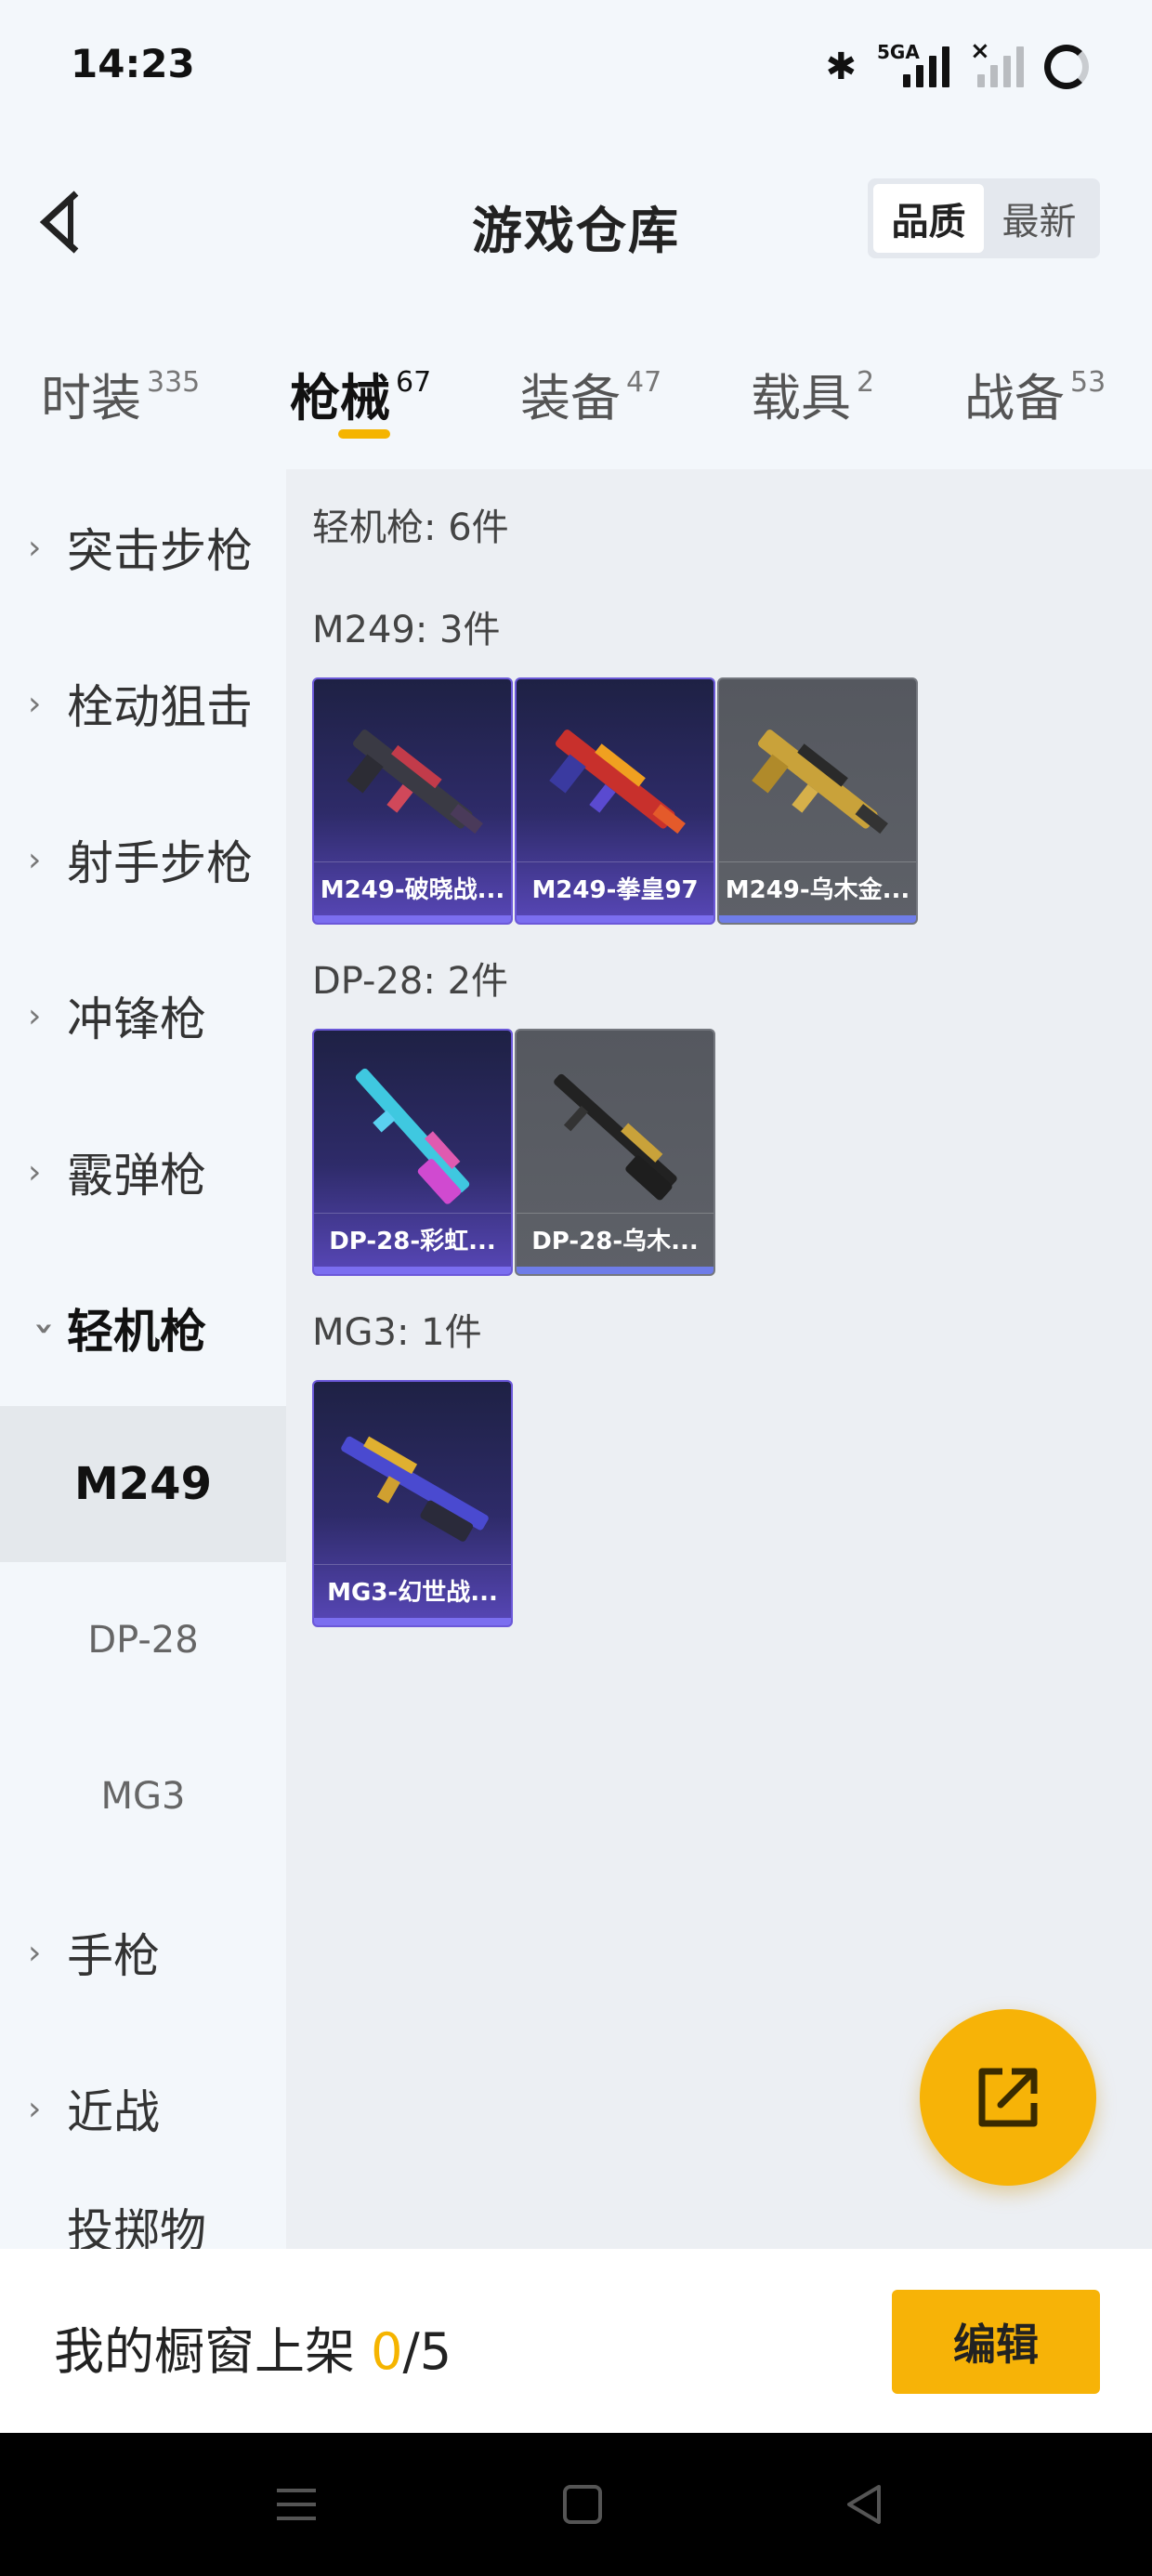 The image size is (1152, 2576). I want to click on tab-count: 67, so click(414, 382).